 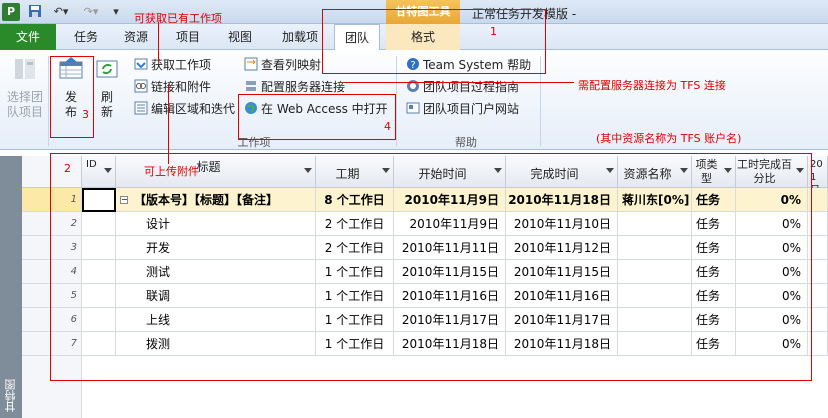 I want to click on select-team-project-label: 选择团队项目, so click(x=25, y=104).